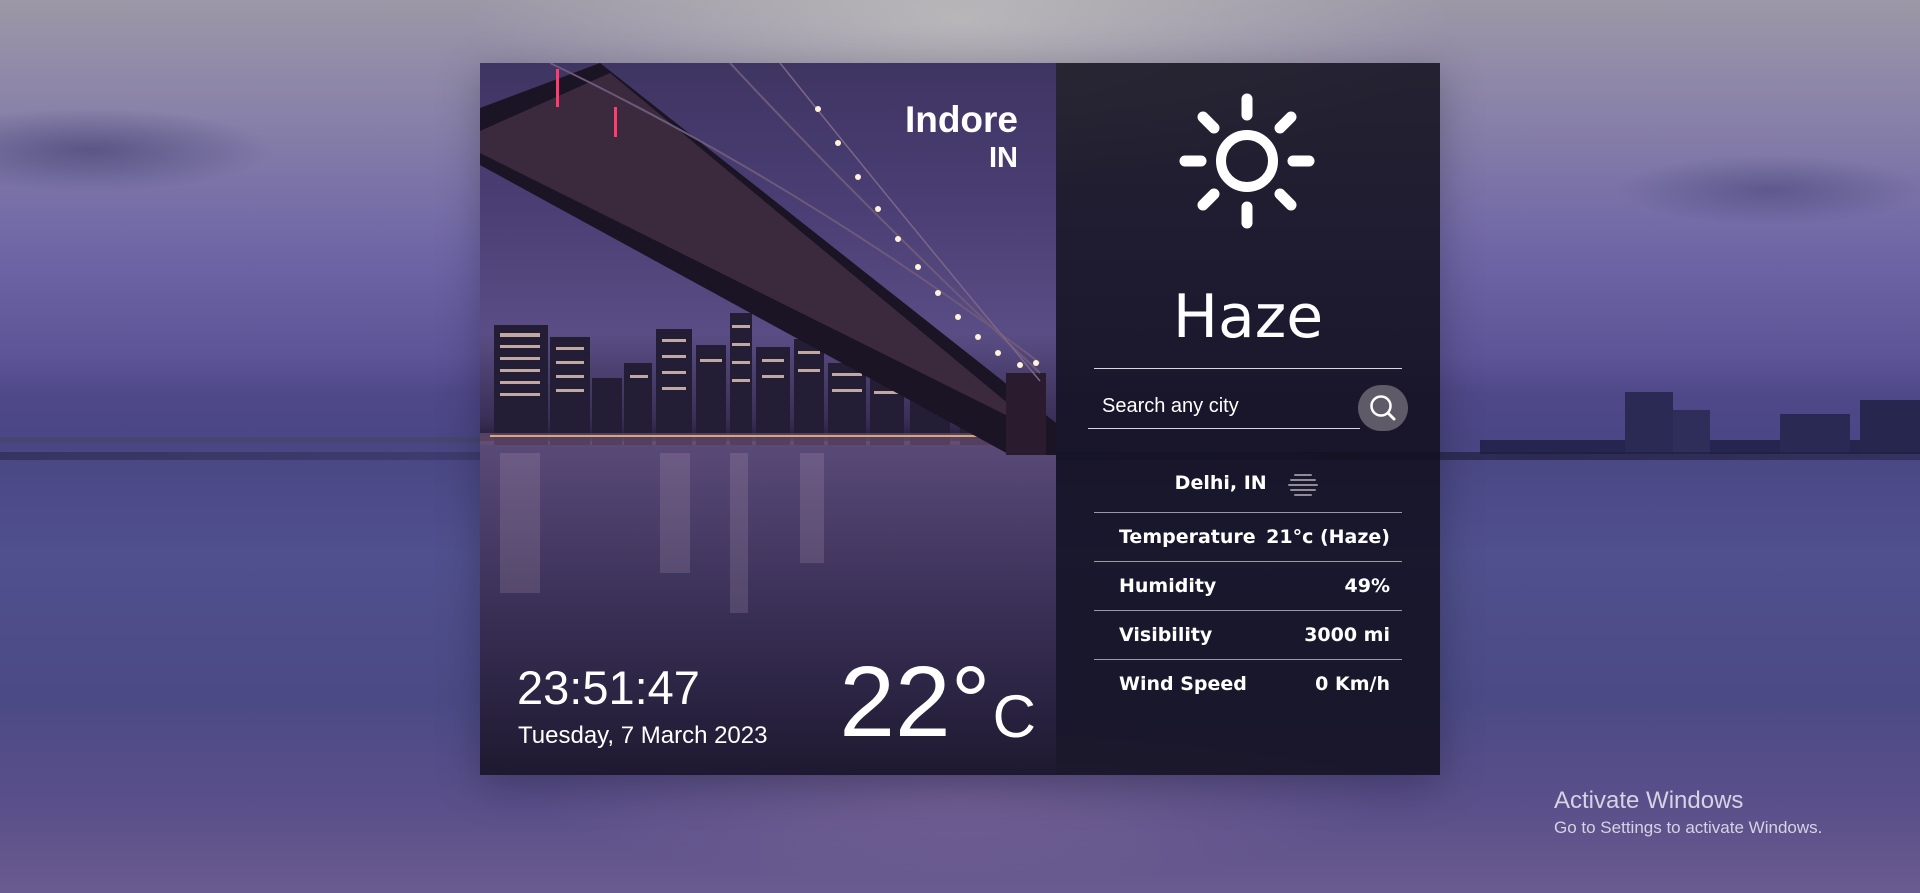 The image size is (1920, 893). I want to click on search-result-location: Delhi, IN, so click(1248, 483).